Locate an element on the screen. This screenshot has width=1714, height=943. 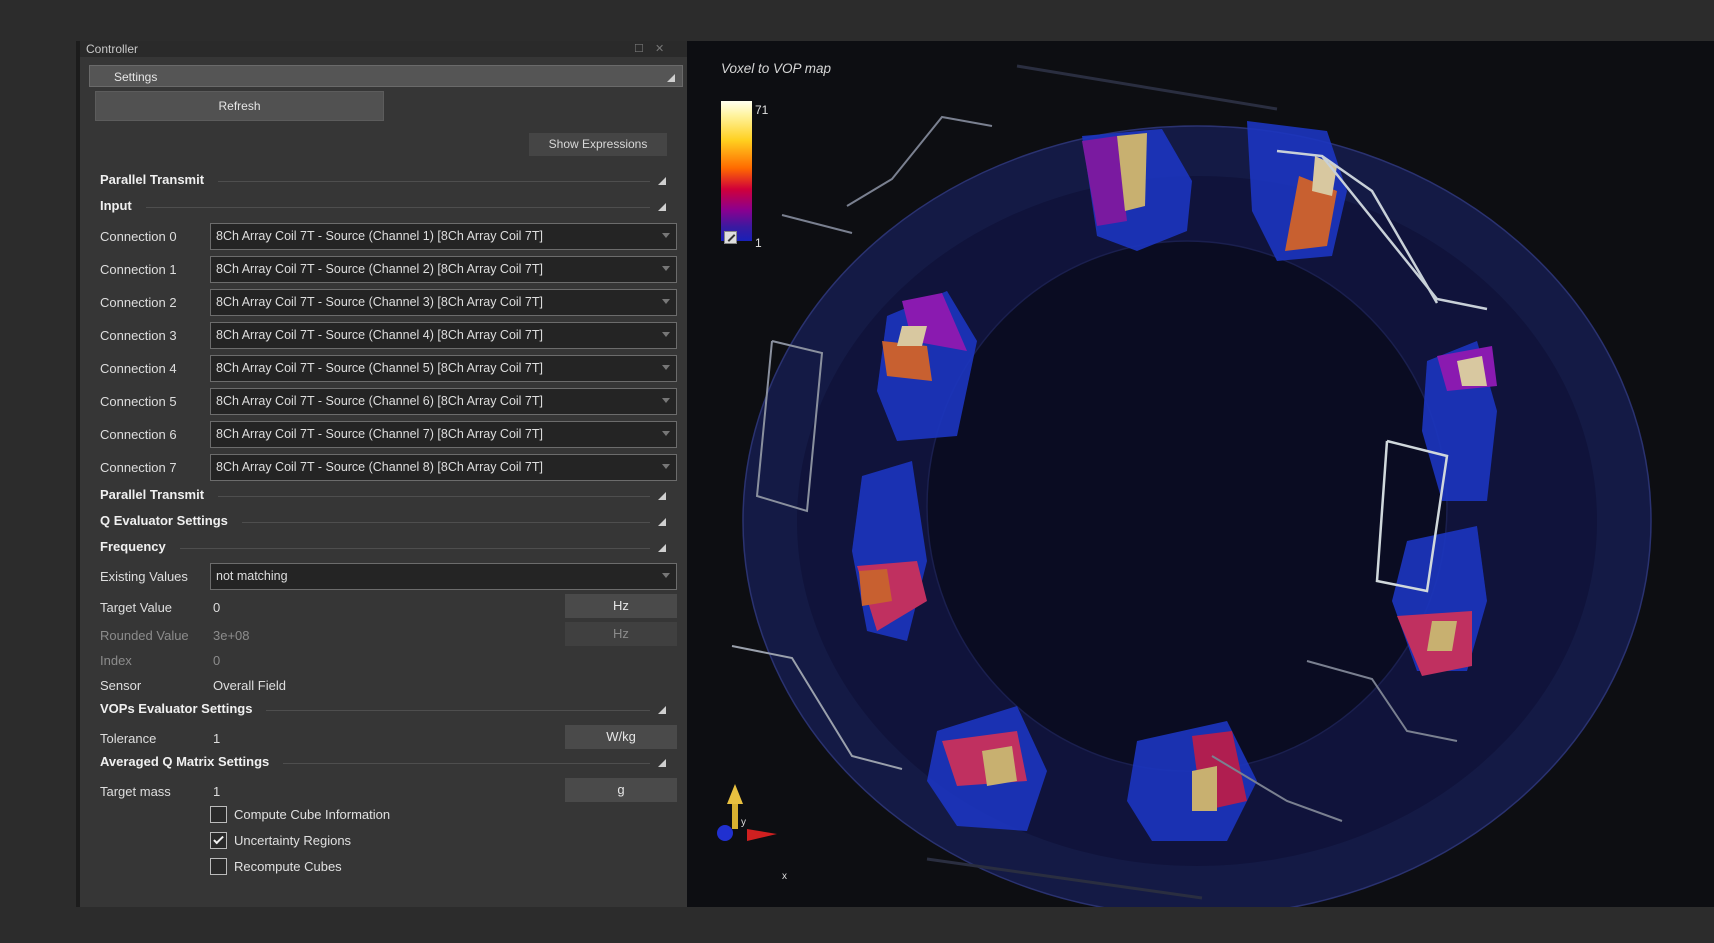
existing-values-label: Existing Values is located at coordinates (144, 576).